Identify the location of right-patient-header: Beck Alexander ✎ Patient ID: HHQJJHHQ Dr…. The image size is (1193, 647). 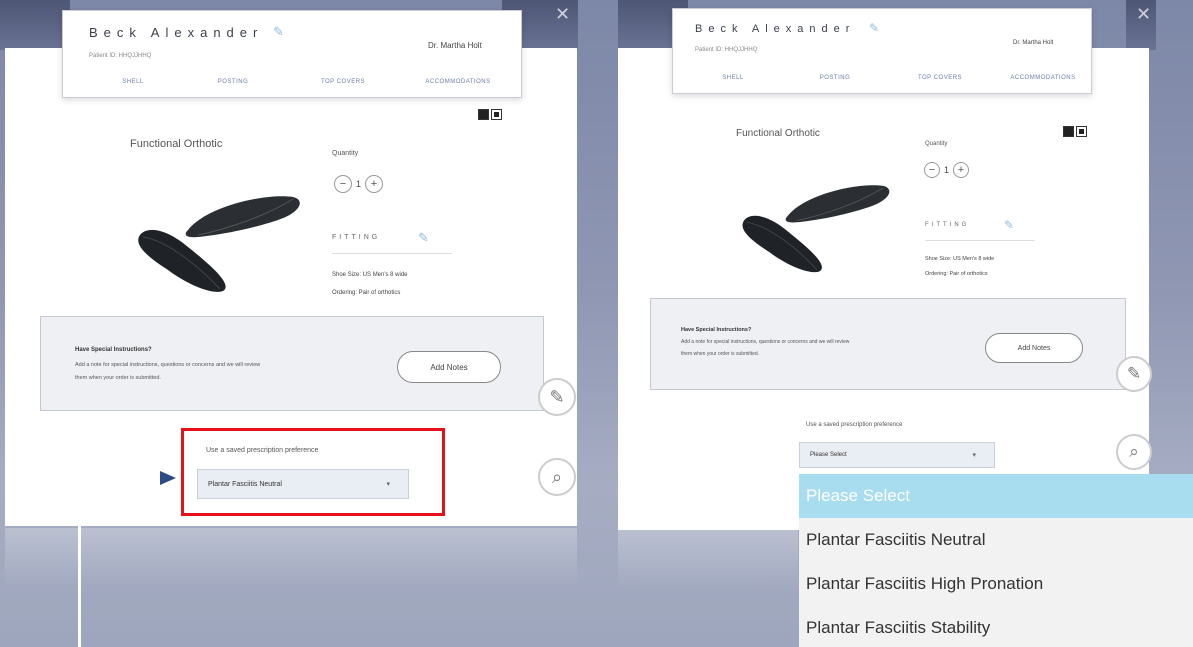
(882, 51).